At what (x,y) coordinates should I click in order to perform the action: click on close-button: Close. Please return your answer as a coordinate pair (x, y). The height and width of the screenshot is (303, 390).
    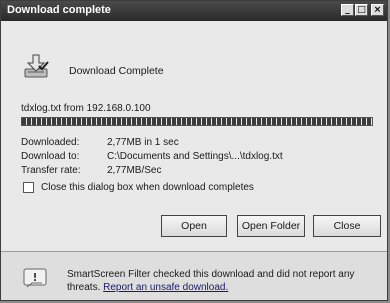
    Looking at the image, I should click on (347, 226).